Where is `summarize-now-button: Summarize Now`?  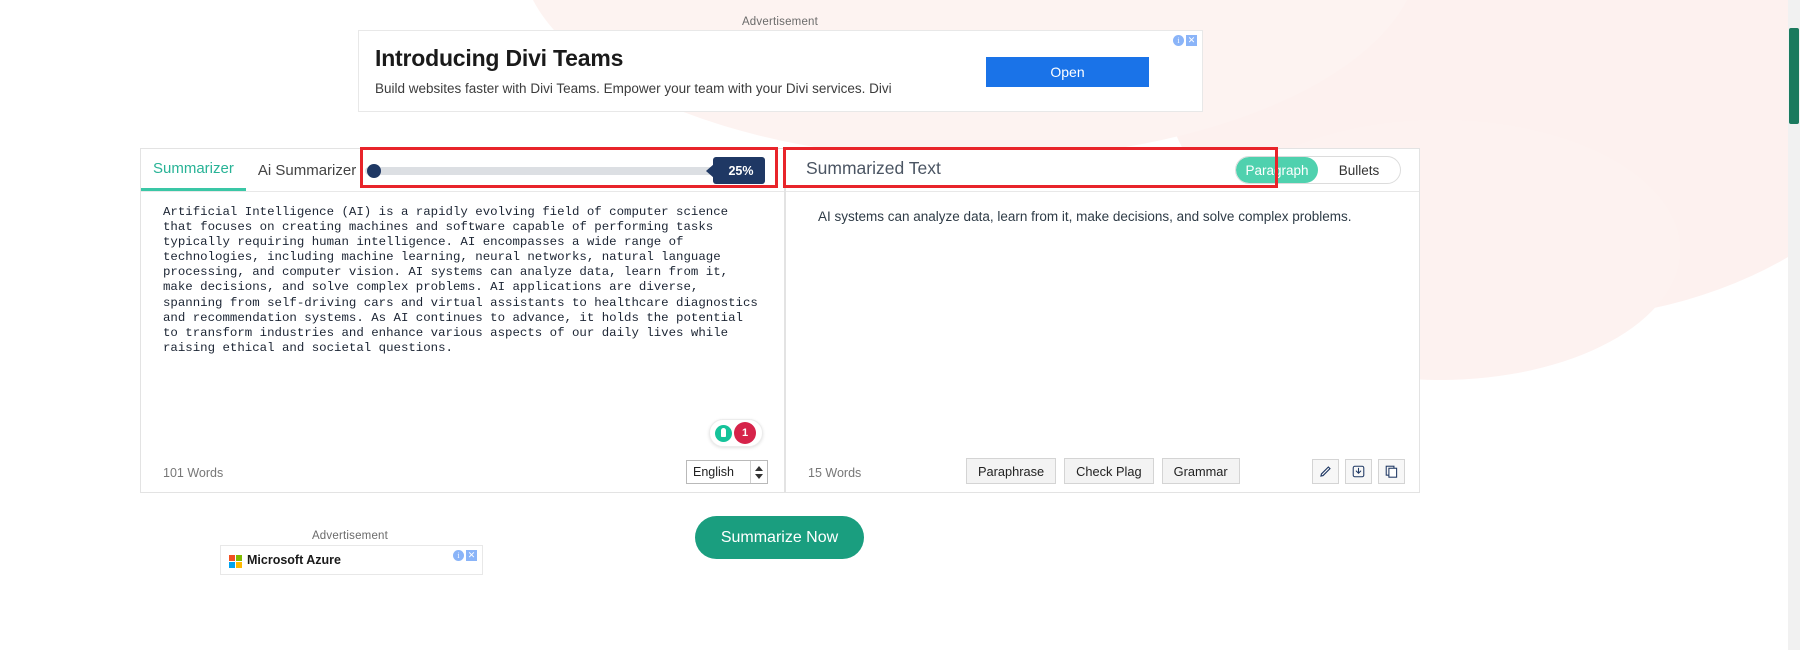
summarize-now-button: Summarize Now is located at coordinates (779, 537).